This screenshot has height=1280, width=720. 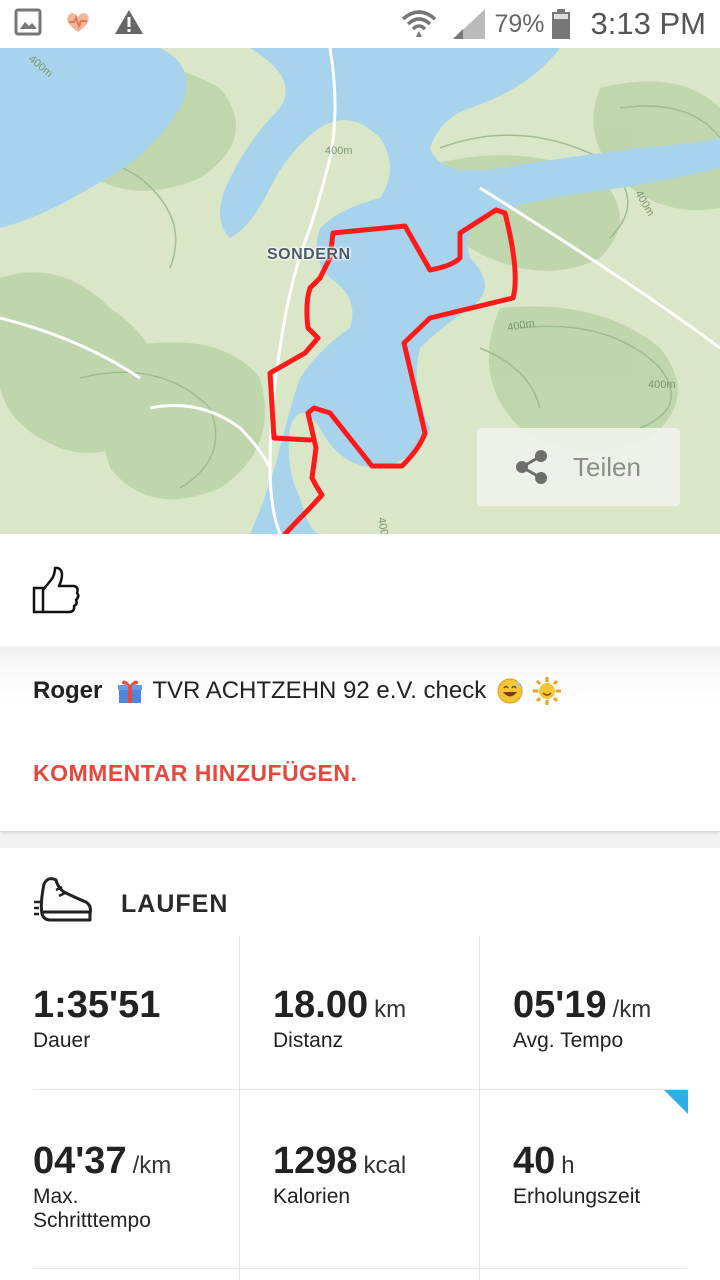 I want to click on stat-recovery-time: 40 h Erholungszeit, so click(x=616, y=1174).